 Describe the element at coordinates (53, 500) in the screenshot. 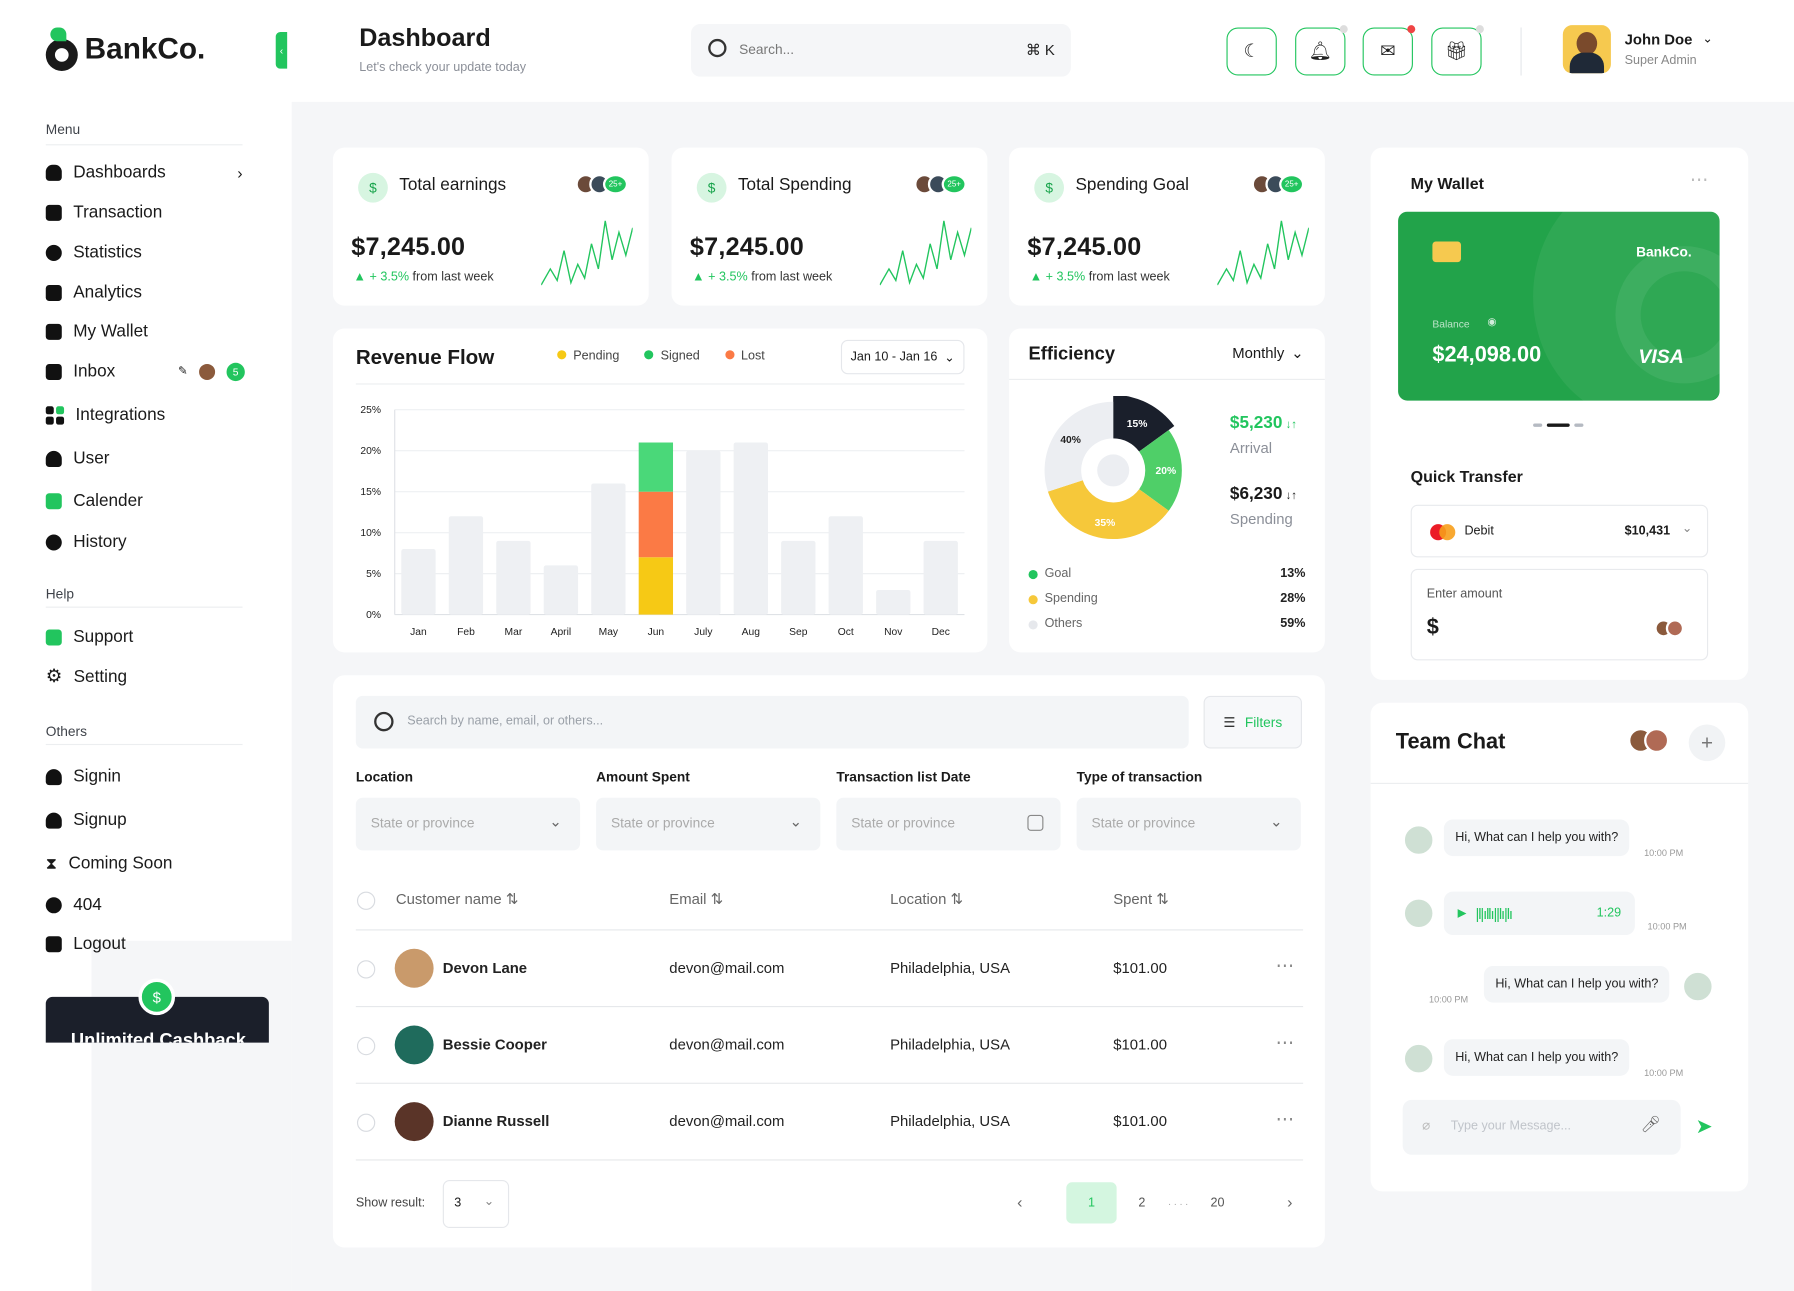

I see `calendar-icon` at that location.